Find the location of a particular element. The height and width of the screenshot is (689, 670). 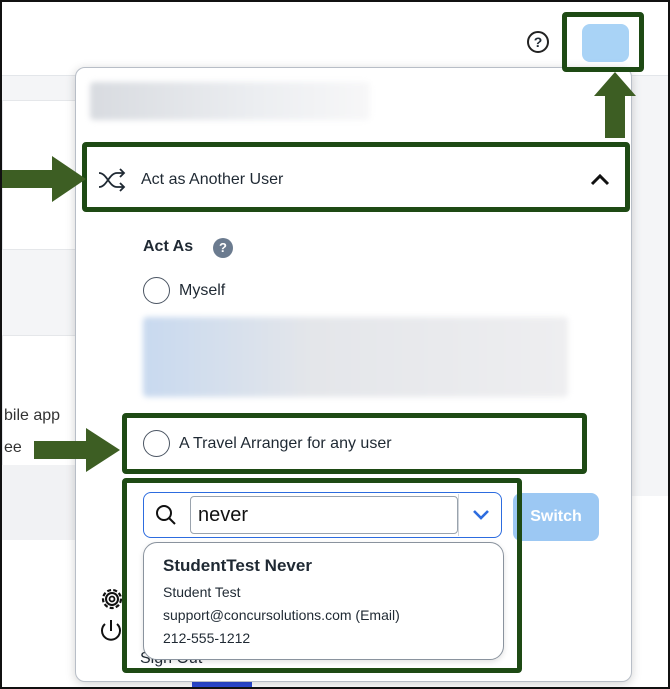

radio-myself is located at coordinates (156, 290).